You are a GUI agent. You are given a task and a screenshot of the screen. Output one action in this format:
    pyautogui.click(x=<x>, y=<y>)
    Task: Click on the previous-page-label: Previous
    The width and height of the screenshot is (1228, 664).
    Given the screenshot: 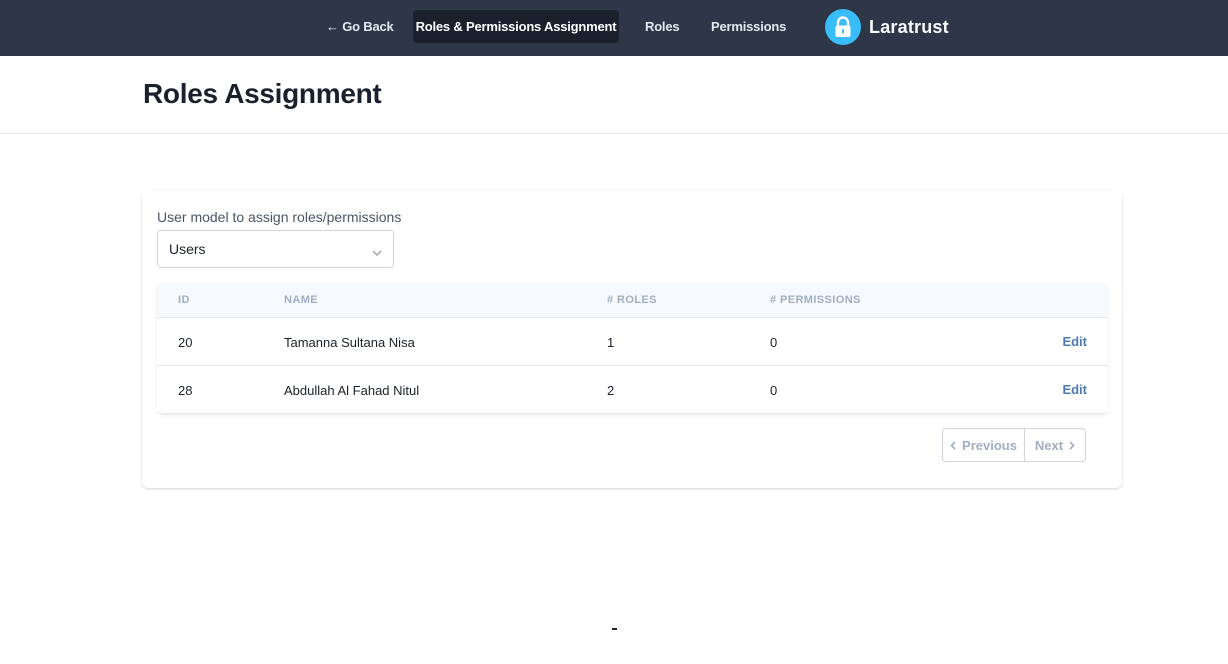 What is the action you would take?
    pyautogui.click(x=989, y=445)
    